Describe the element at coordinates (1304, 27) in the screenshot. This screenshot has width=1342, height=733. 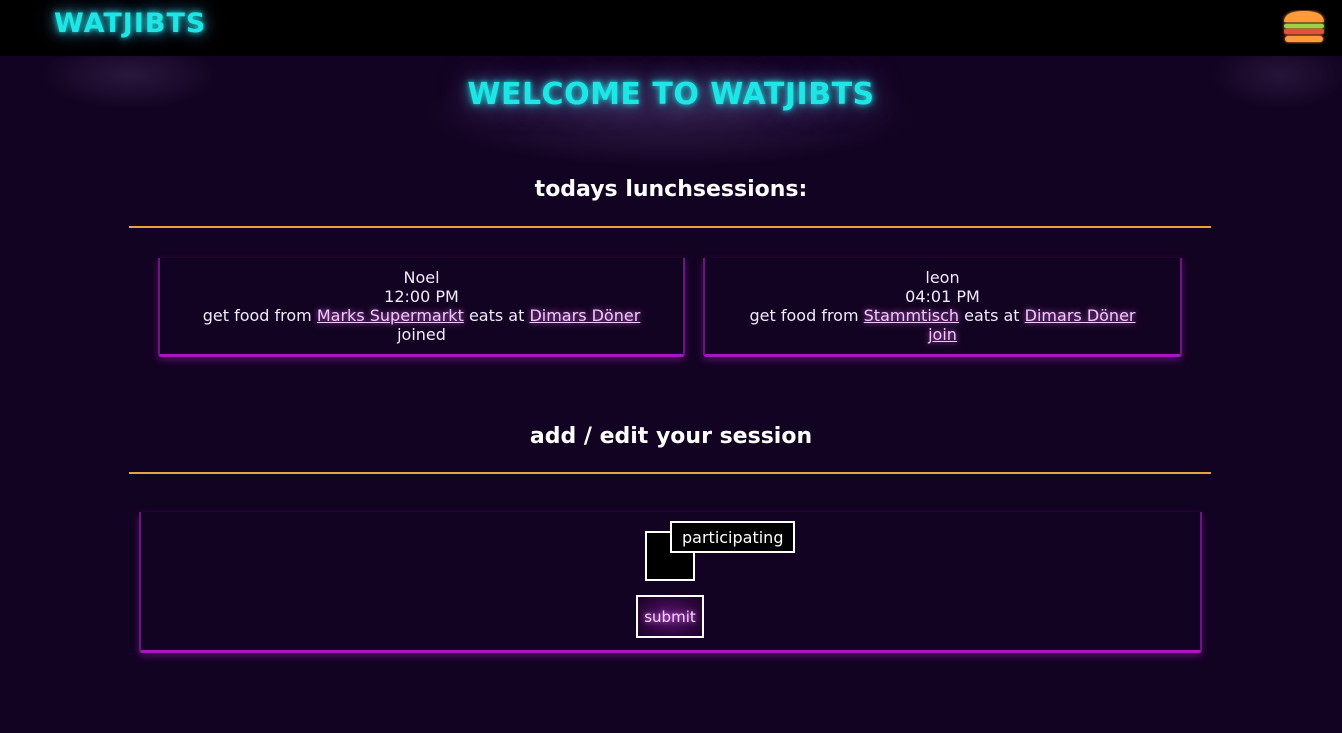
I see `burger-icon` at that location.